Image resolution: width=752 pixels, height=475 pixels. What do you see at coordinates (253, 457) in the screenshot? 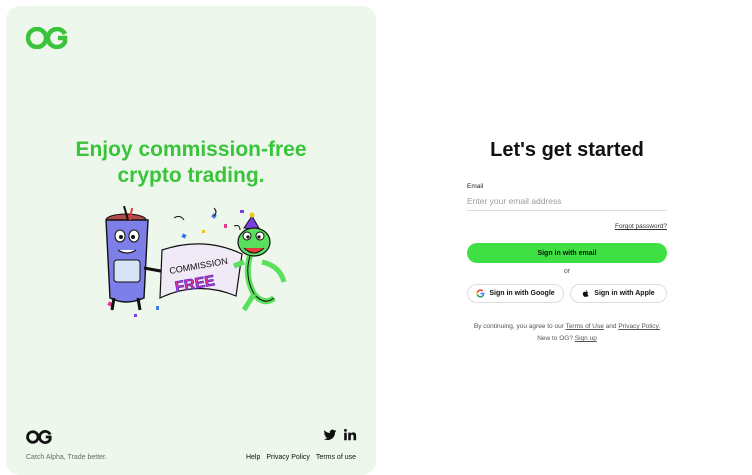
I see `help-link: Help` at bounding box center [253, 457].